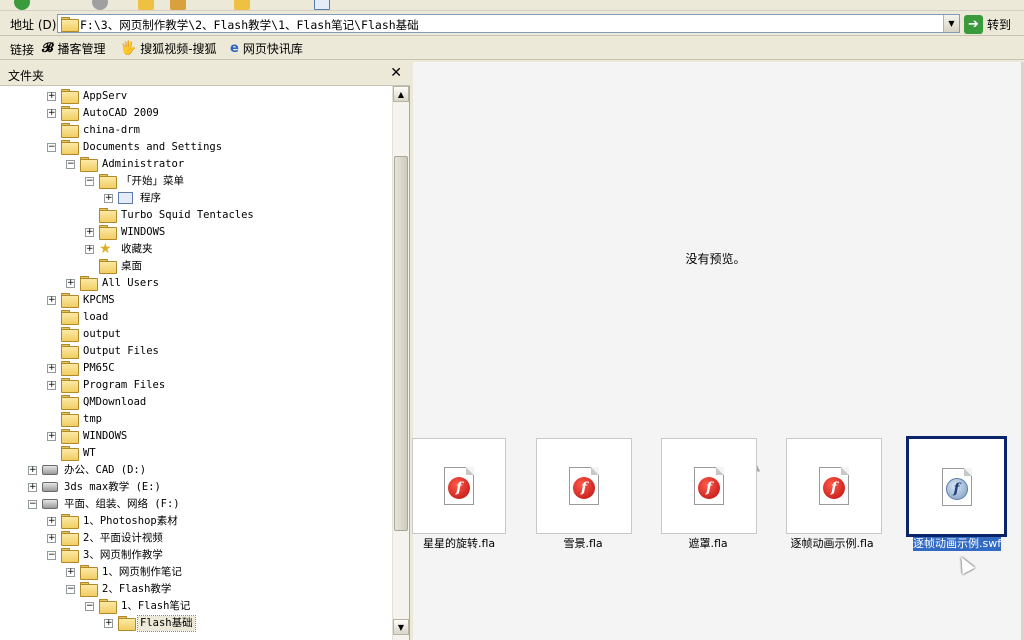 This screenshot has width=1024, height=640. What do you see at coordinates (196, 317) in the screenshot?
I see `tree-item: load` at bounding box center [196, 317].